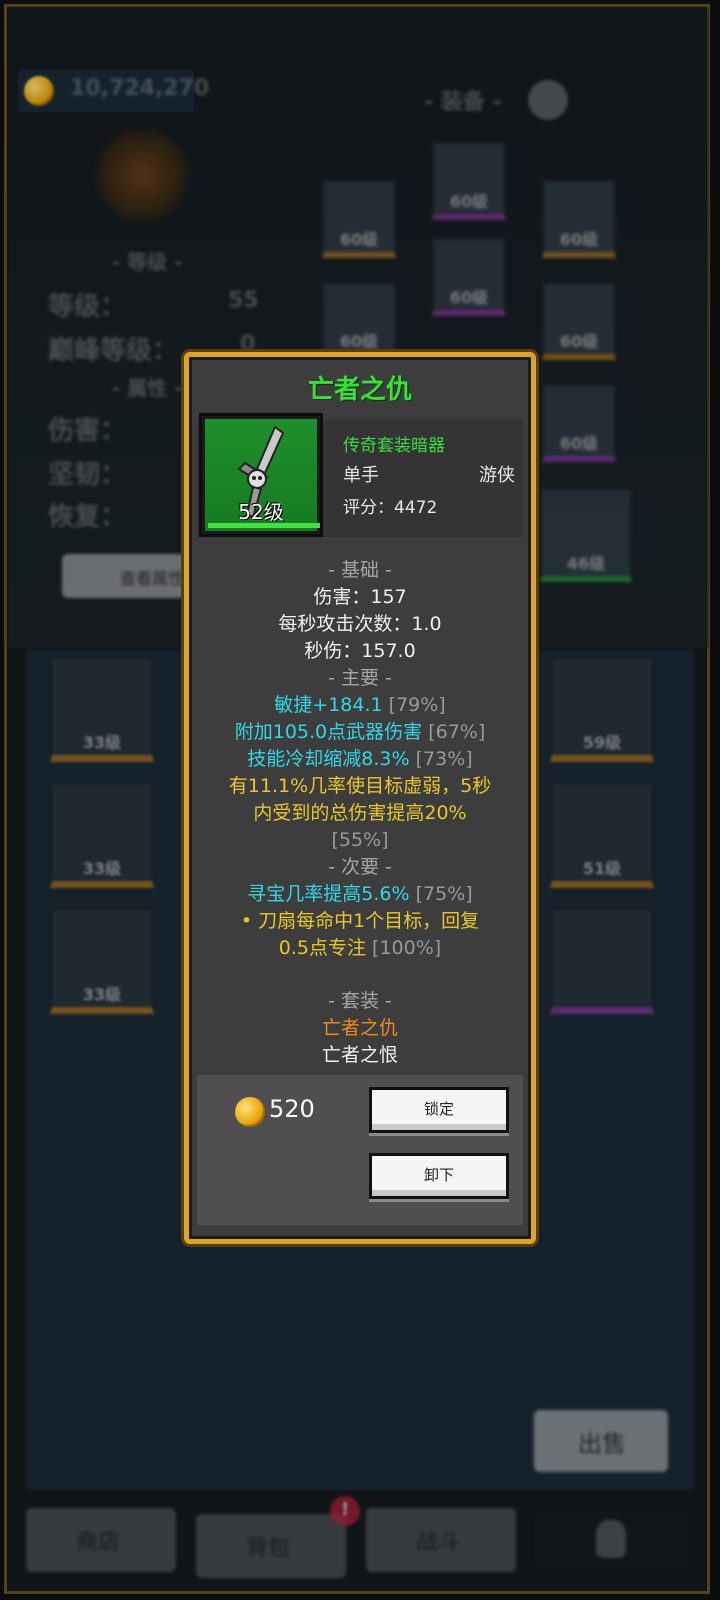 The height and width of the screenshot is (1600, 720). I want to click on main-stat-text: 技能冷却缩减8.3%, so click(328, 759).